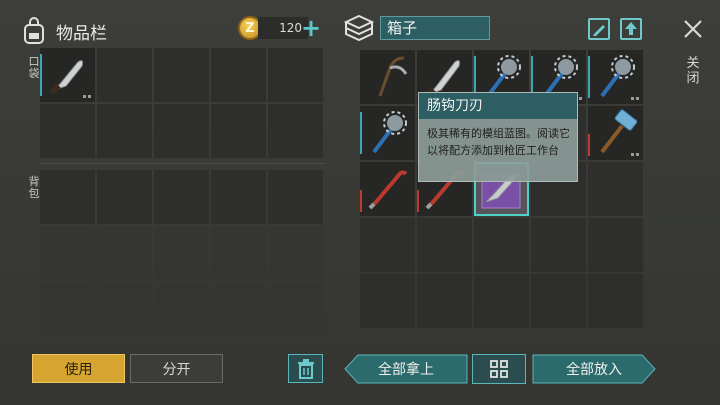 The width and height of the screenshot is (720, 405). I want to click on container-title: 箱子, so click(435, 28).